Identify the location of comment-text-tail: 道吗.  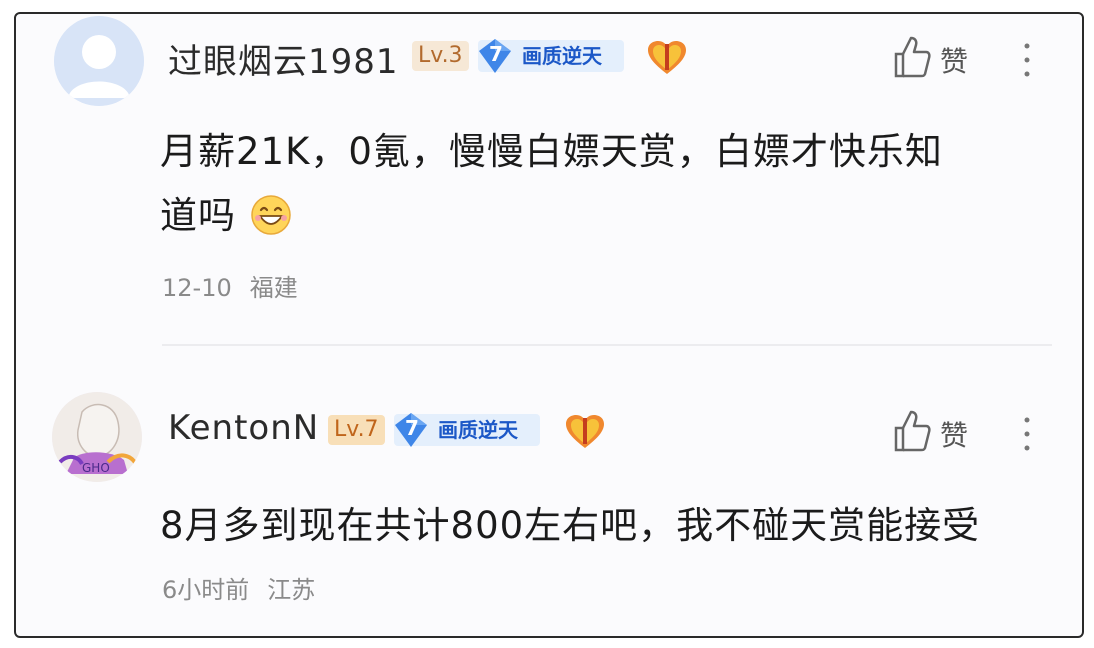
(198, 215).